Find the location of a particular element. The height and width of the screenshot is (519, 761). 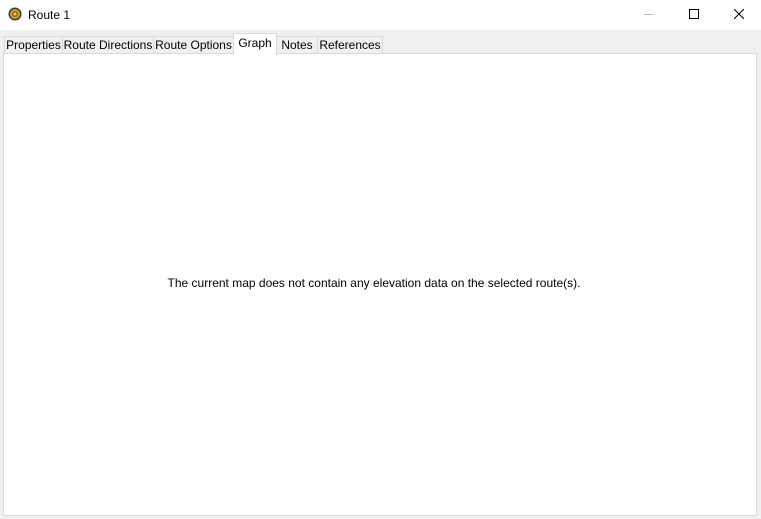

tab-label: Graph is located at coordinates (255, 43).